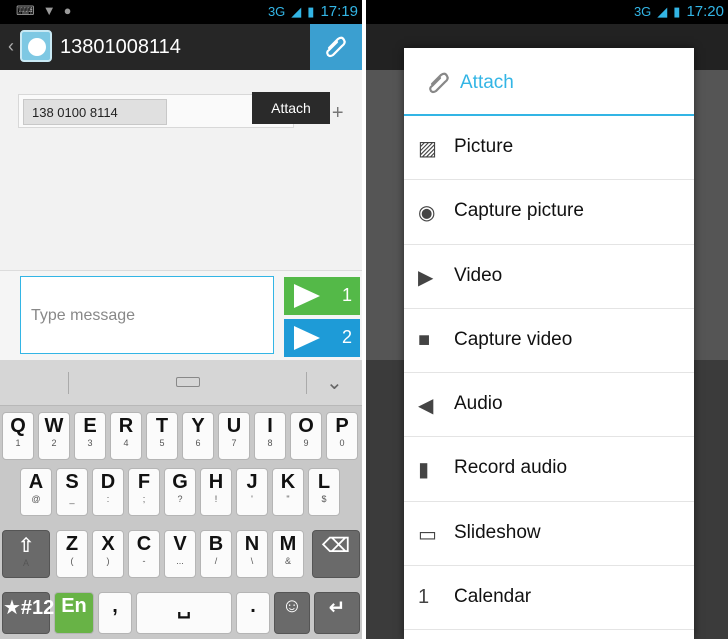 The image size is (728, 639). Describe the element at coordinates (216, 492) in the screenshot. I see `key-h: H!` at that location.